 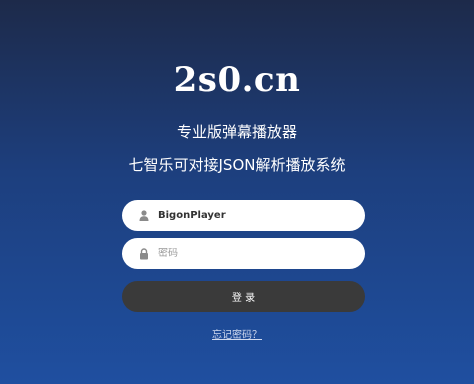 I want to click on lock-icon, so click(x=144, y=253).